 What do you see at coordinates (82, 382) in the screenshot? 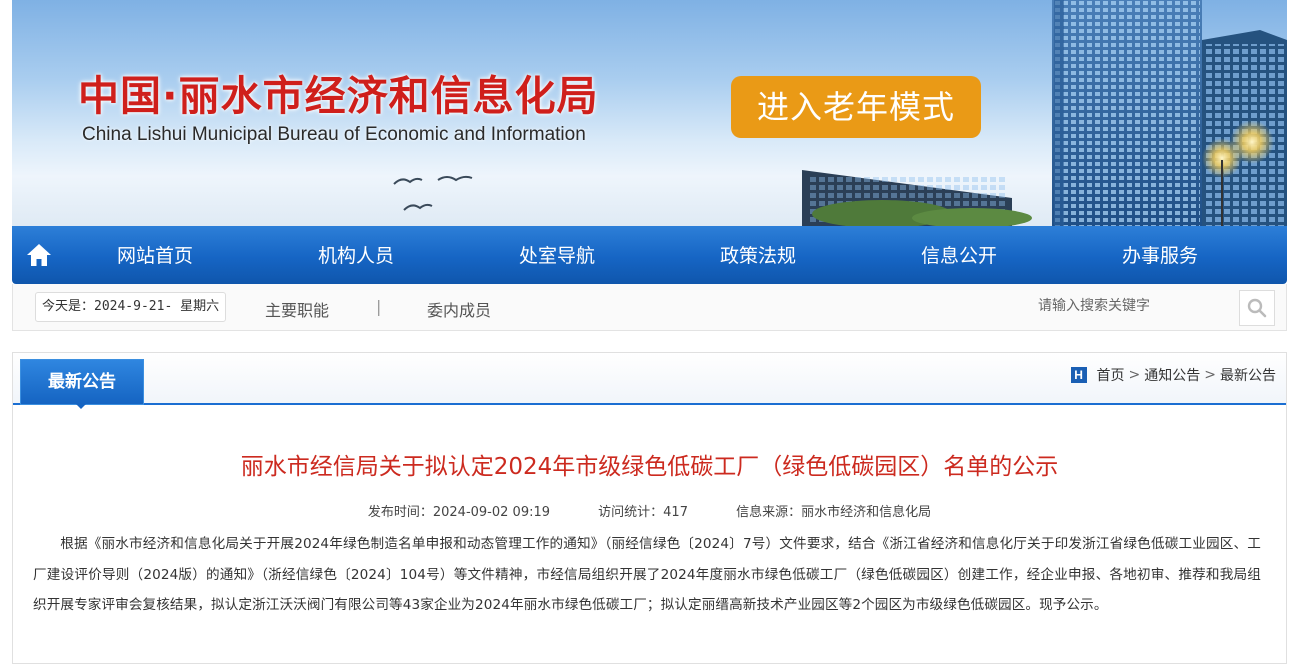
I see `panel-tab-latest: 最新公告` at bounding box center [82, 382].